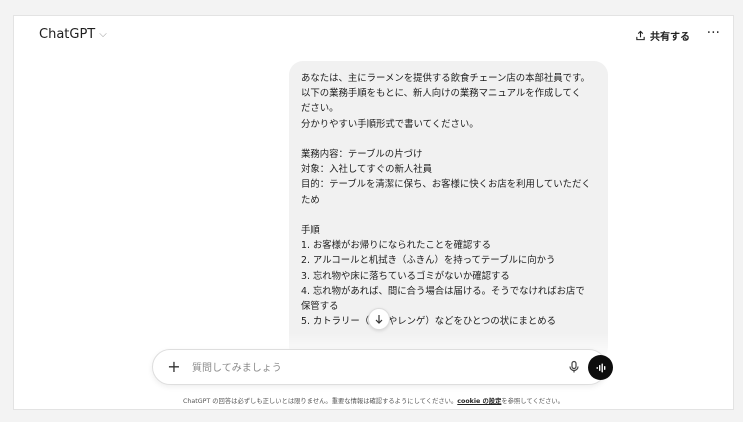 The width and height of the screenshot is (743, 422). I want to click on message-line: 業務内容：テーブルの片づけ, so click(362, 154).